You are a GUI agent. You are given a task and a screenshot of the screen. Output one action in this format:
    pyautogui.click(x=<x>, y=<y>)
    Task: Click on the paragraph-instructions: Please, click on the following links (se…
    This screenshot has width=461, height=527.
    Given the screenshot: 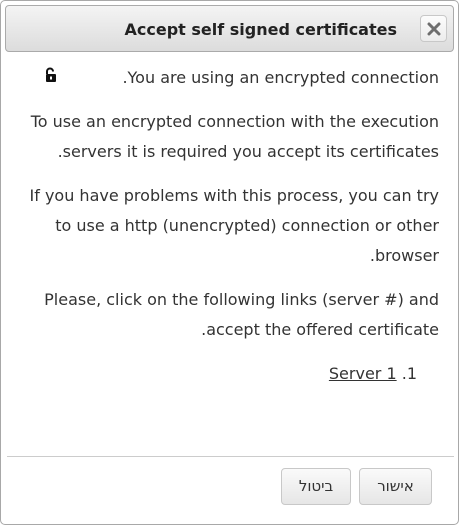 What is the action you would take?
    pyautogui.click(x=241, y=314)
    